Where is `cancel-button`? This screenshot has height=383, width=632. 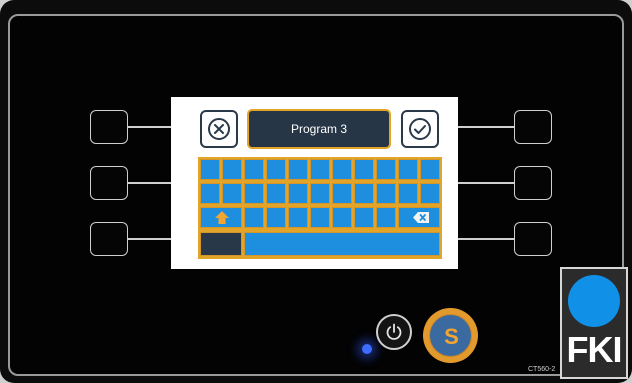
cancel-button is located at coordinates (219, 129).